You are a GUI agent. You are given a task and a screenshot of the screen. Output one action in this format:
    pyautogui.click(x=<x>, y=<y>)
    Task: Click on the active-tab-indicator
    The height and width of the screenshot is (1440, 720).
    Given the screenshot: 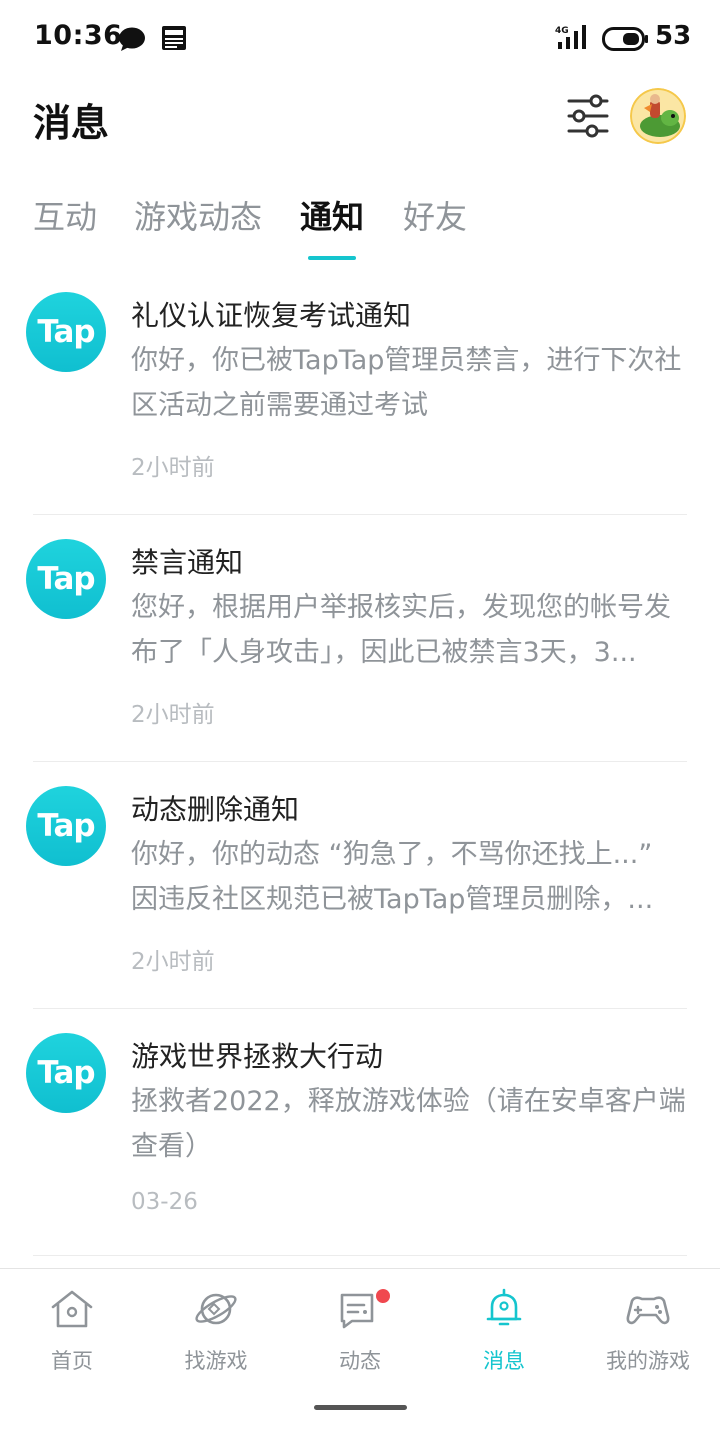 What is the action you would take?
    pyautogui.click(x=332, y=258)
    